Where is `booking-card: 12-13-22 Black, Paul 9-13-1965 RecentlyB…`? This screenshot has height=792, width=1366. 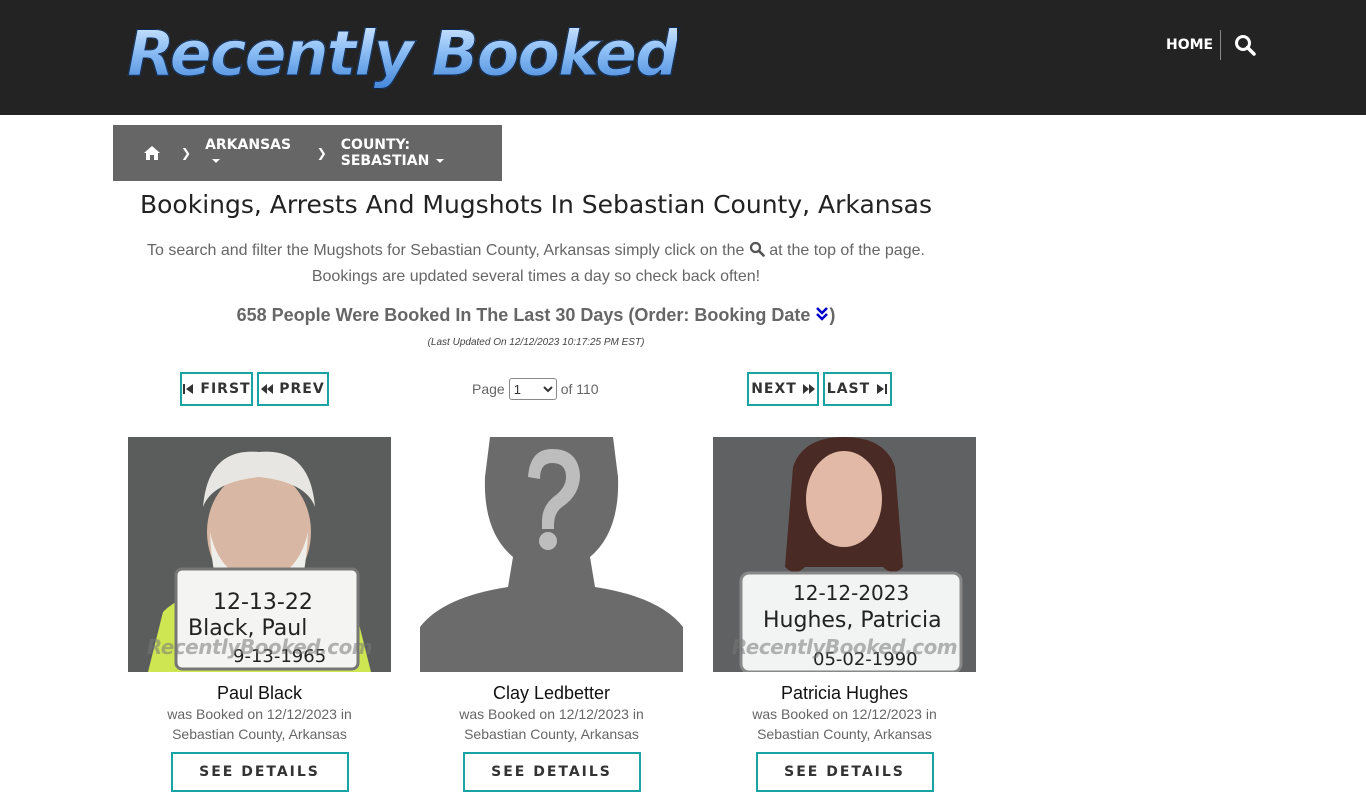 booking-card: 12-13-22 Black, Paul 9-13-1965 RecentlyB… is located at coordinates (259, 614).